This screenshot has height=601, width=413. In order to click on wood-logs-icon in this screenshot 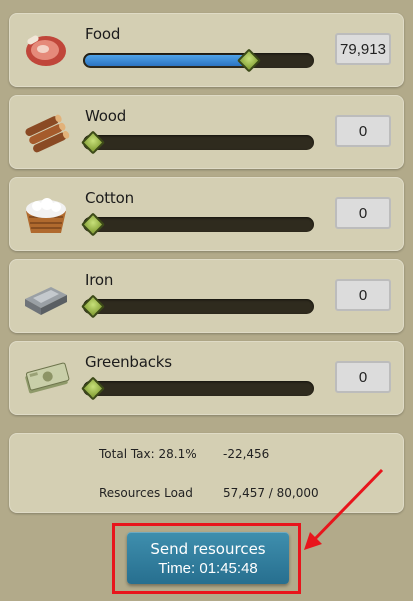, I will do `click(47, 133)`.